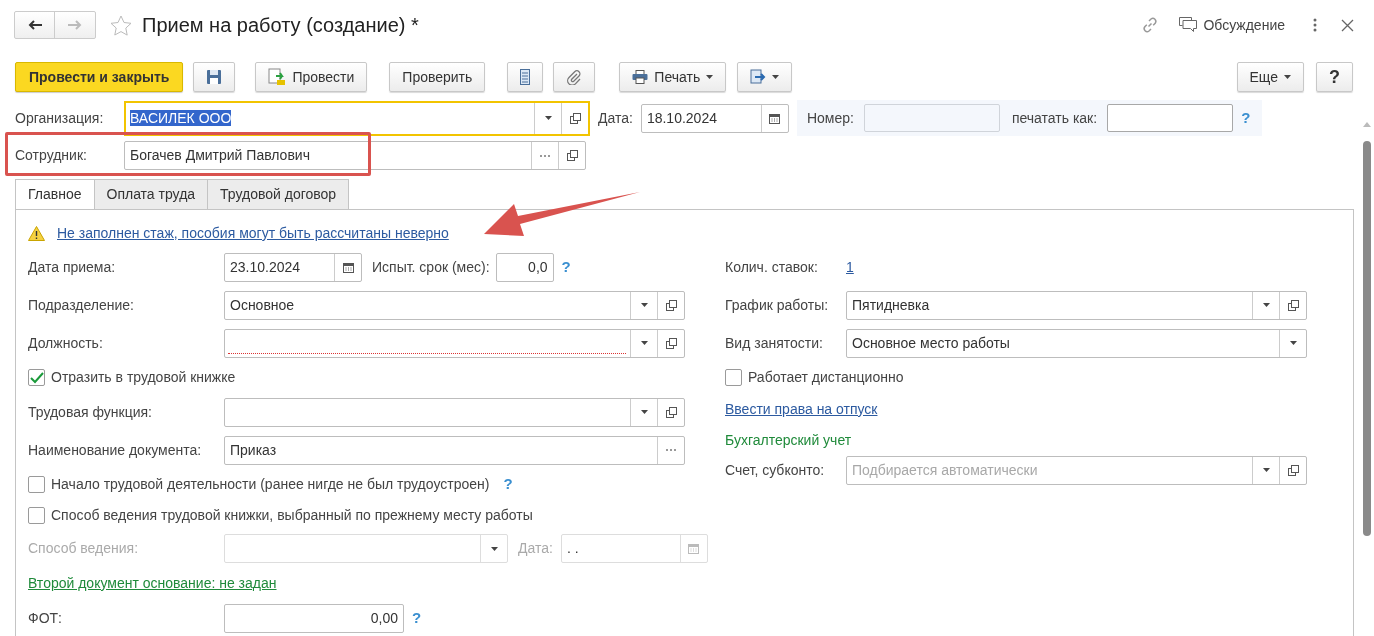  Describe the element at coordinates (545, 155) in the screenshot. I see `ellipsis-icon` at that location.